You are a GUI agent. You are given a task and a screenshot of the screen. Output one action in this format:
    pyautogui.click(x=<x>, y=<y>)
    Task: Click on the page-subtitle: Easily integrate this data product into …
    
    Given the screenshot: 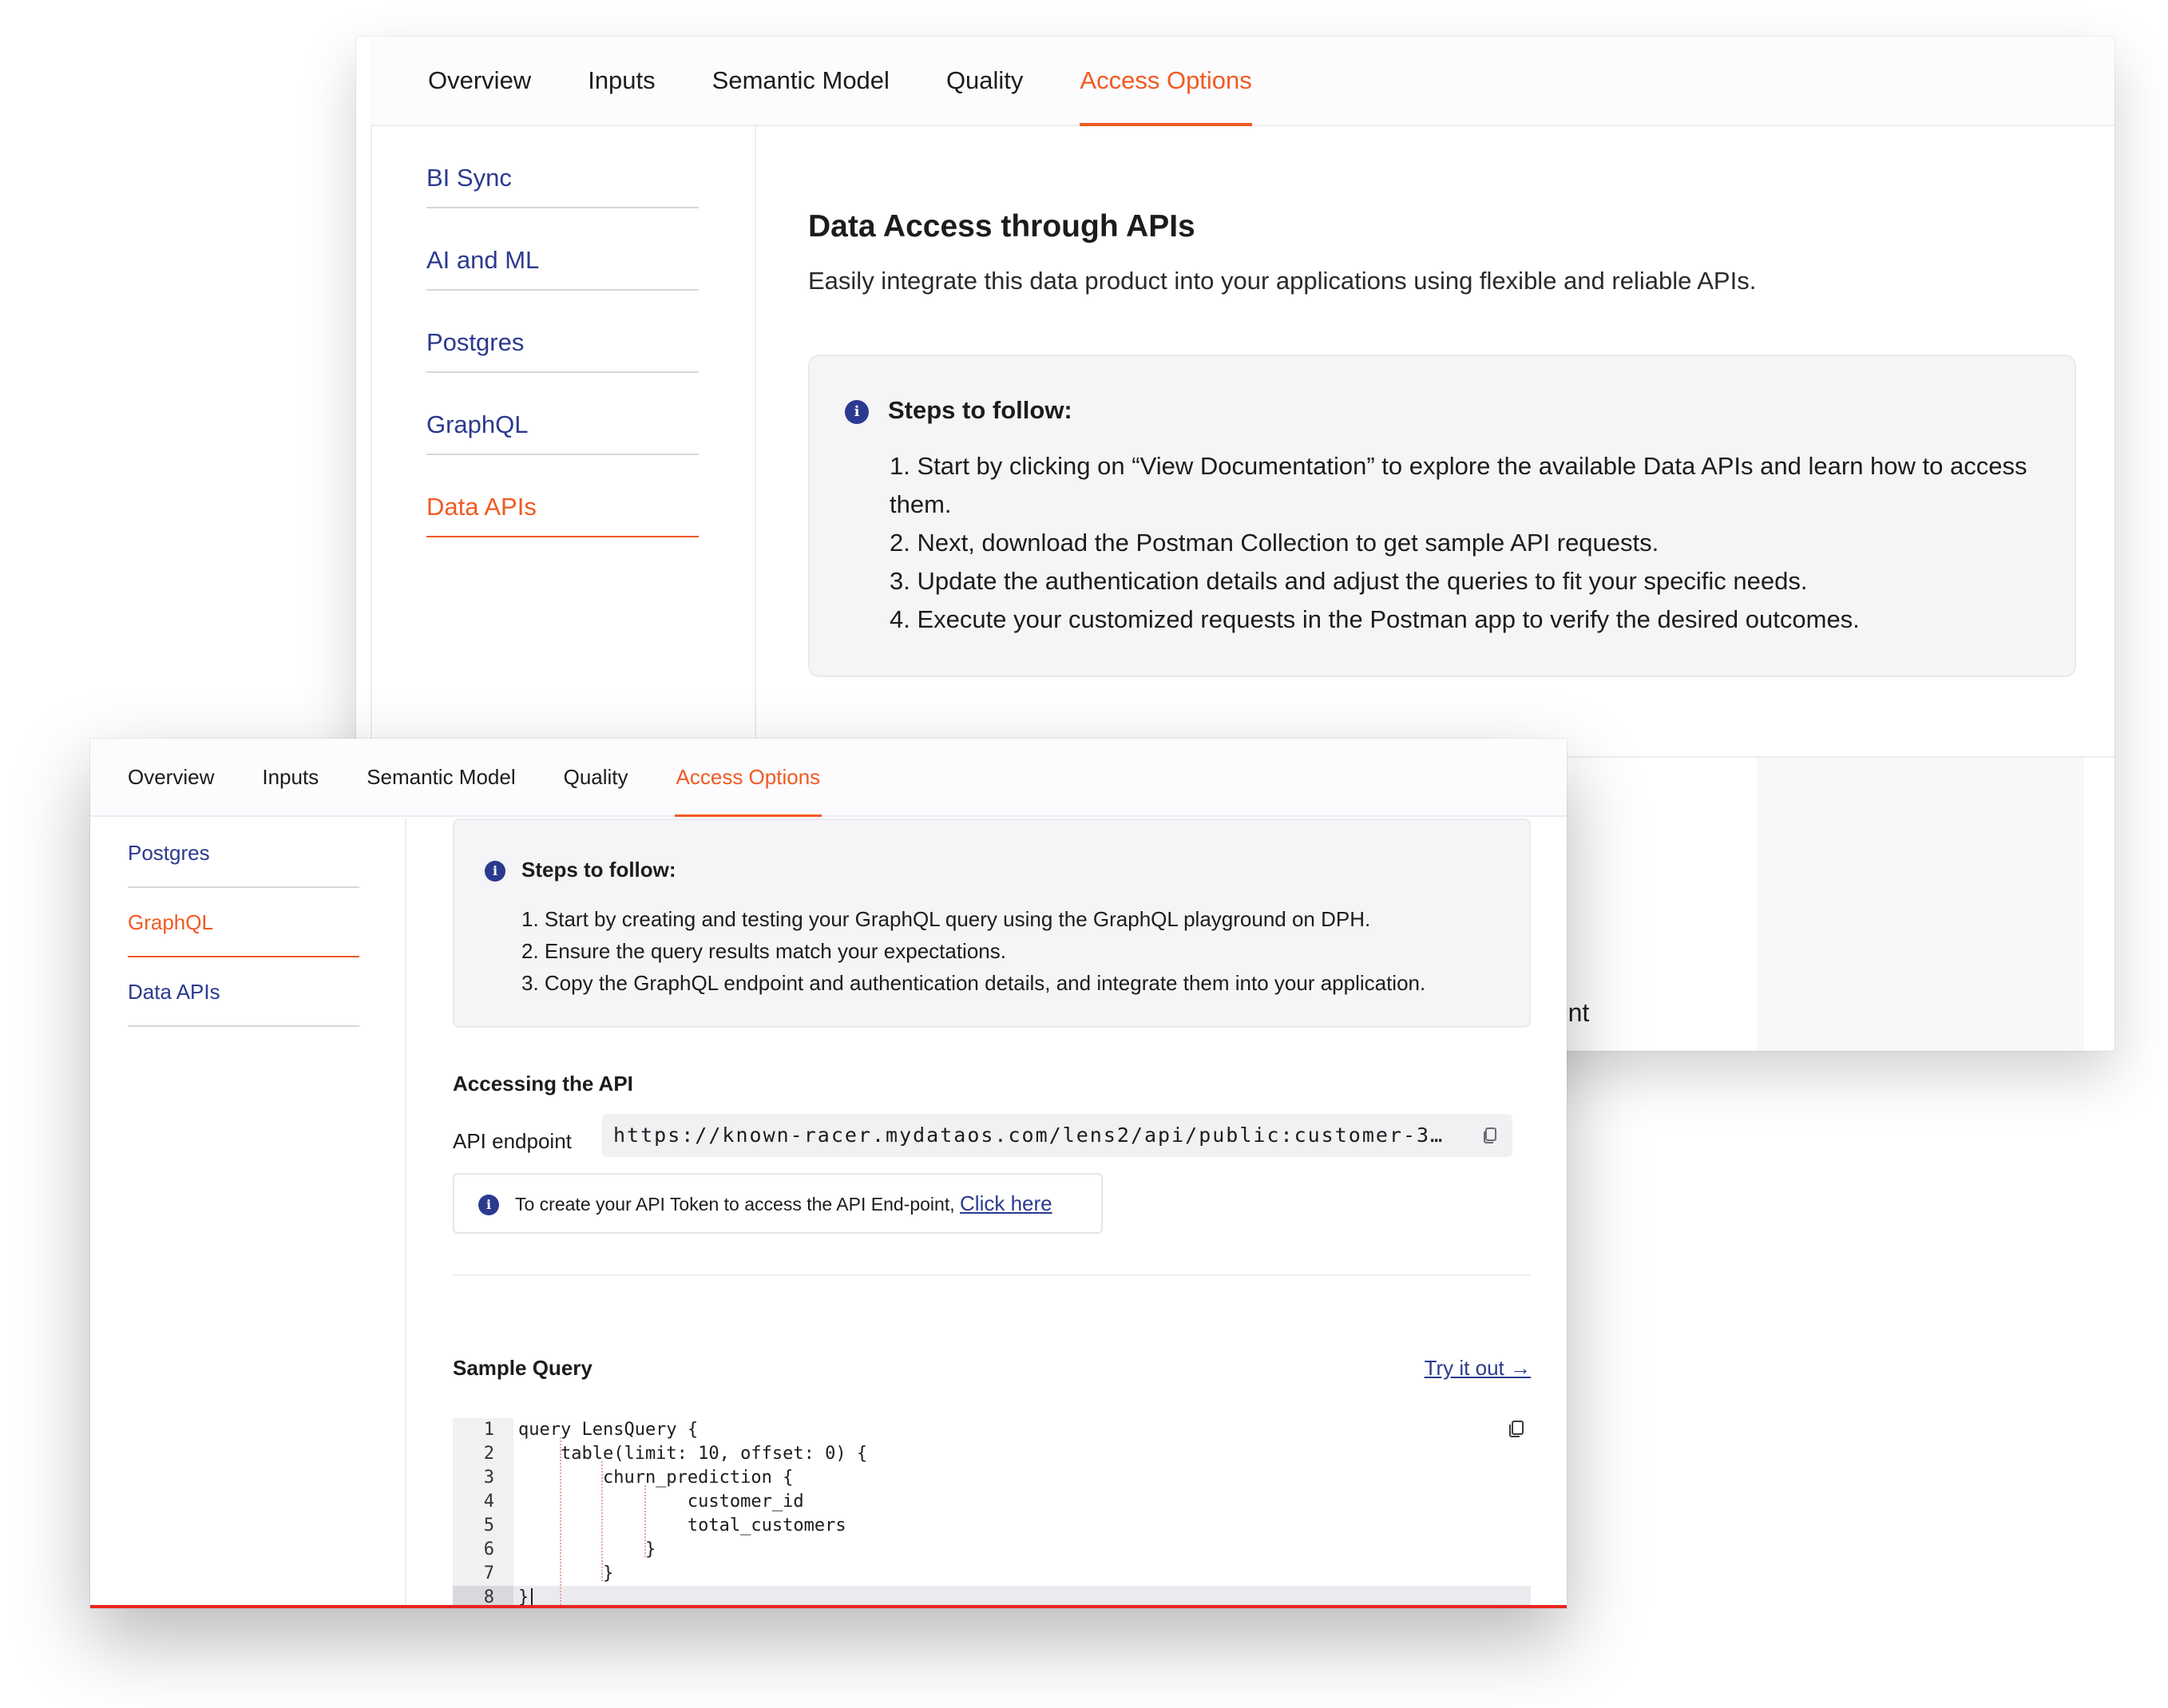 What is the action you would take?
    pyautogui.click(x=1282, y=281)
    